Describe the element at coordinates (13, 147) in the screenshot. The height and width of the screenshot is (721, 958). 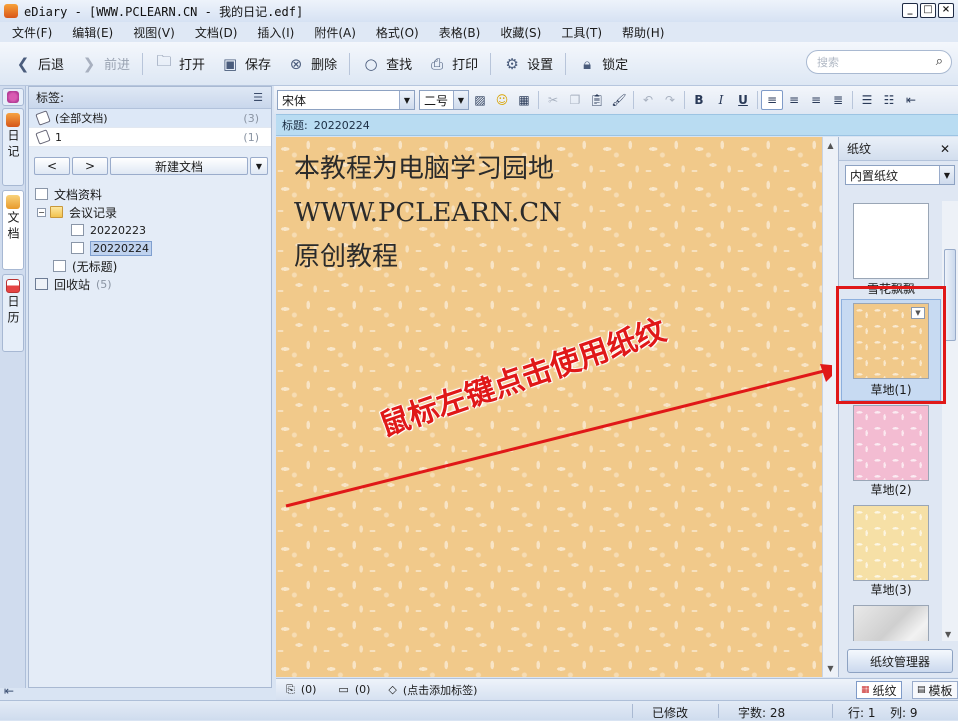
I see `tab-diary: 日记` at that location.